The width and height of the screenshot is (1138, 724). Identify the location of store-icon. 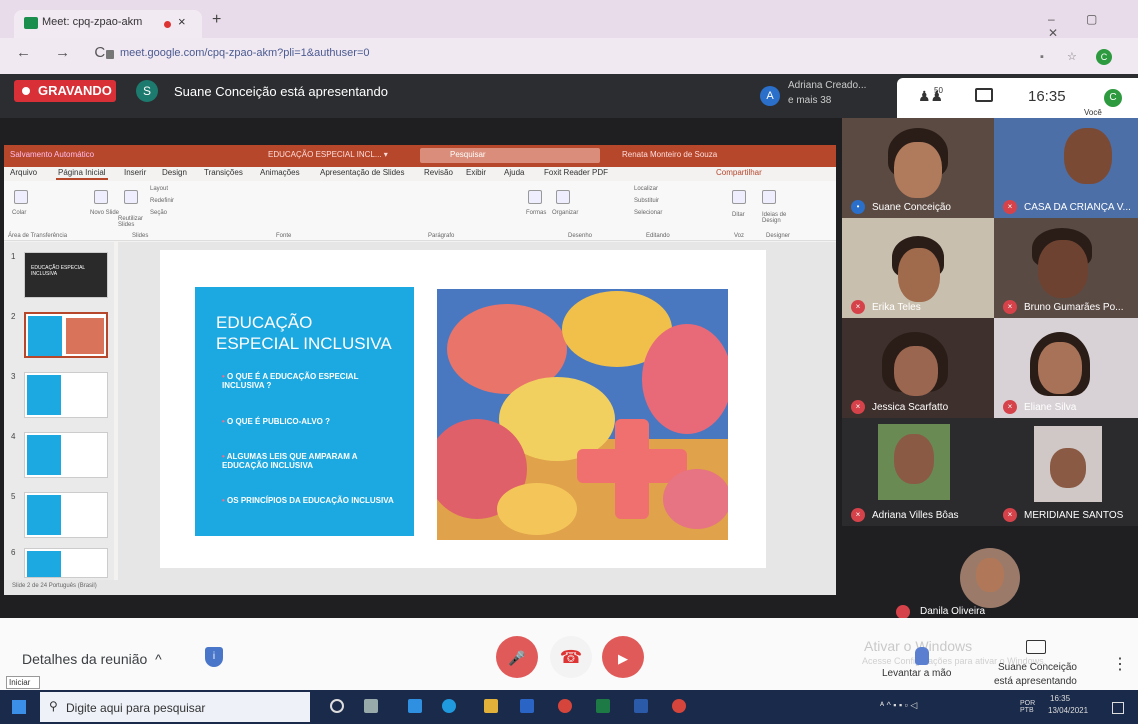
(527, 706).